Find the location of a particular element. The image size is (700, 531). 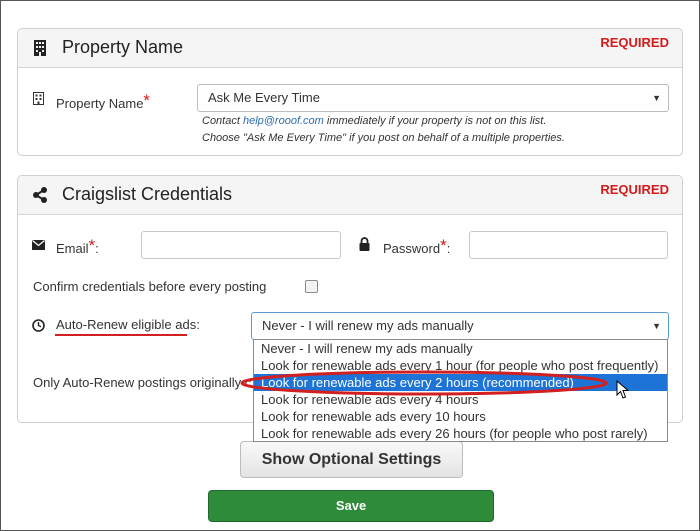

autorenew-option: Look for renewable ads every 10 hours is located at coordinates (460, 416).